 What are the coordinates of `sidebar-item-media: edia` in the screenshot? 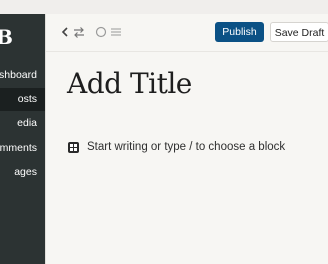 It's located at (22, 123).